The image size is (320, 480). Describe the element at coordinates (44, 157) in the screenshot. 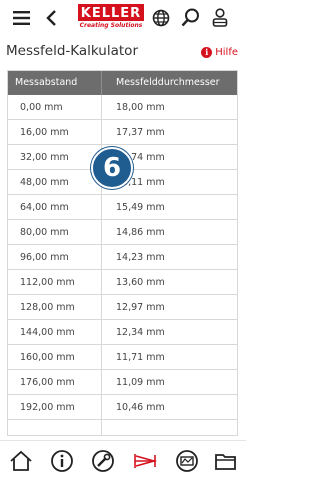

I see `distance-cell: 32,00 mm` at that location.